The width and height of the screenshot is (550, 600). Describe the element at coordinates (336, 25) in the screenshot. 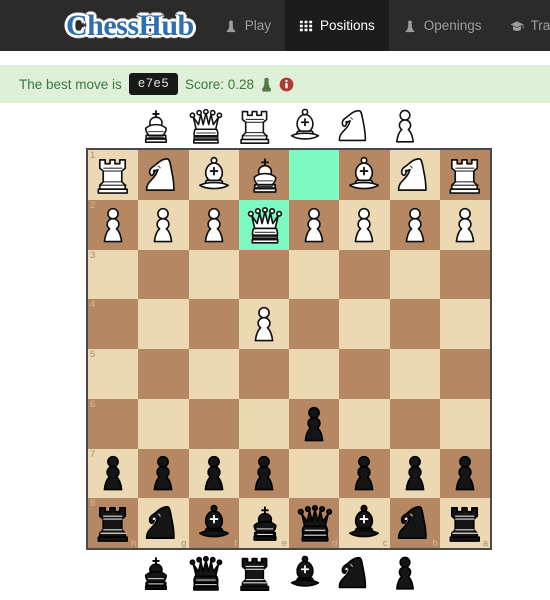

I see `nav-item-positions: Positions` at that location.